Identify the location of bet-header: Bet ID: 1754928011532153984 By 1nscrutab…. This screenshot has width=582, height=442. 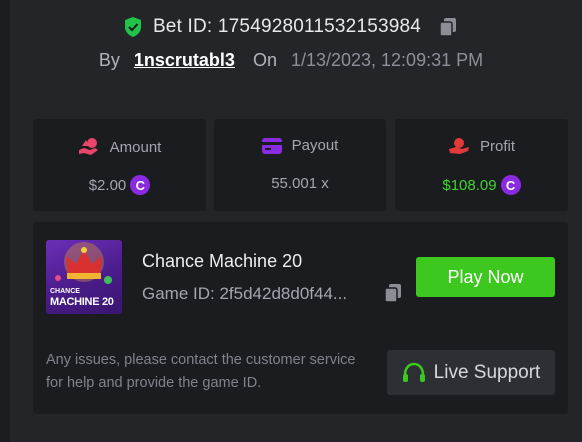
(291, 44).